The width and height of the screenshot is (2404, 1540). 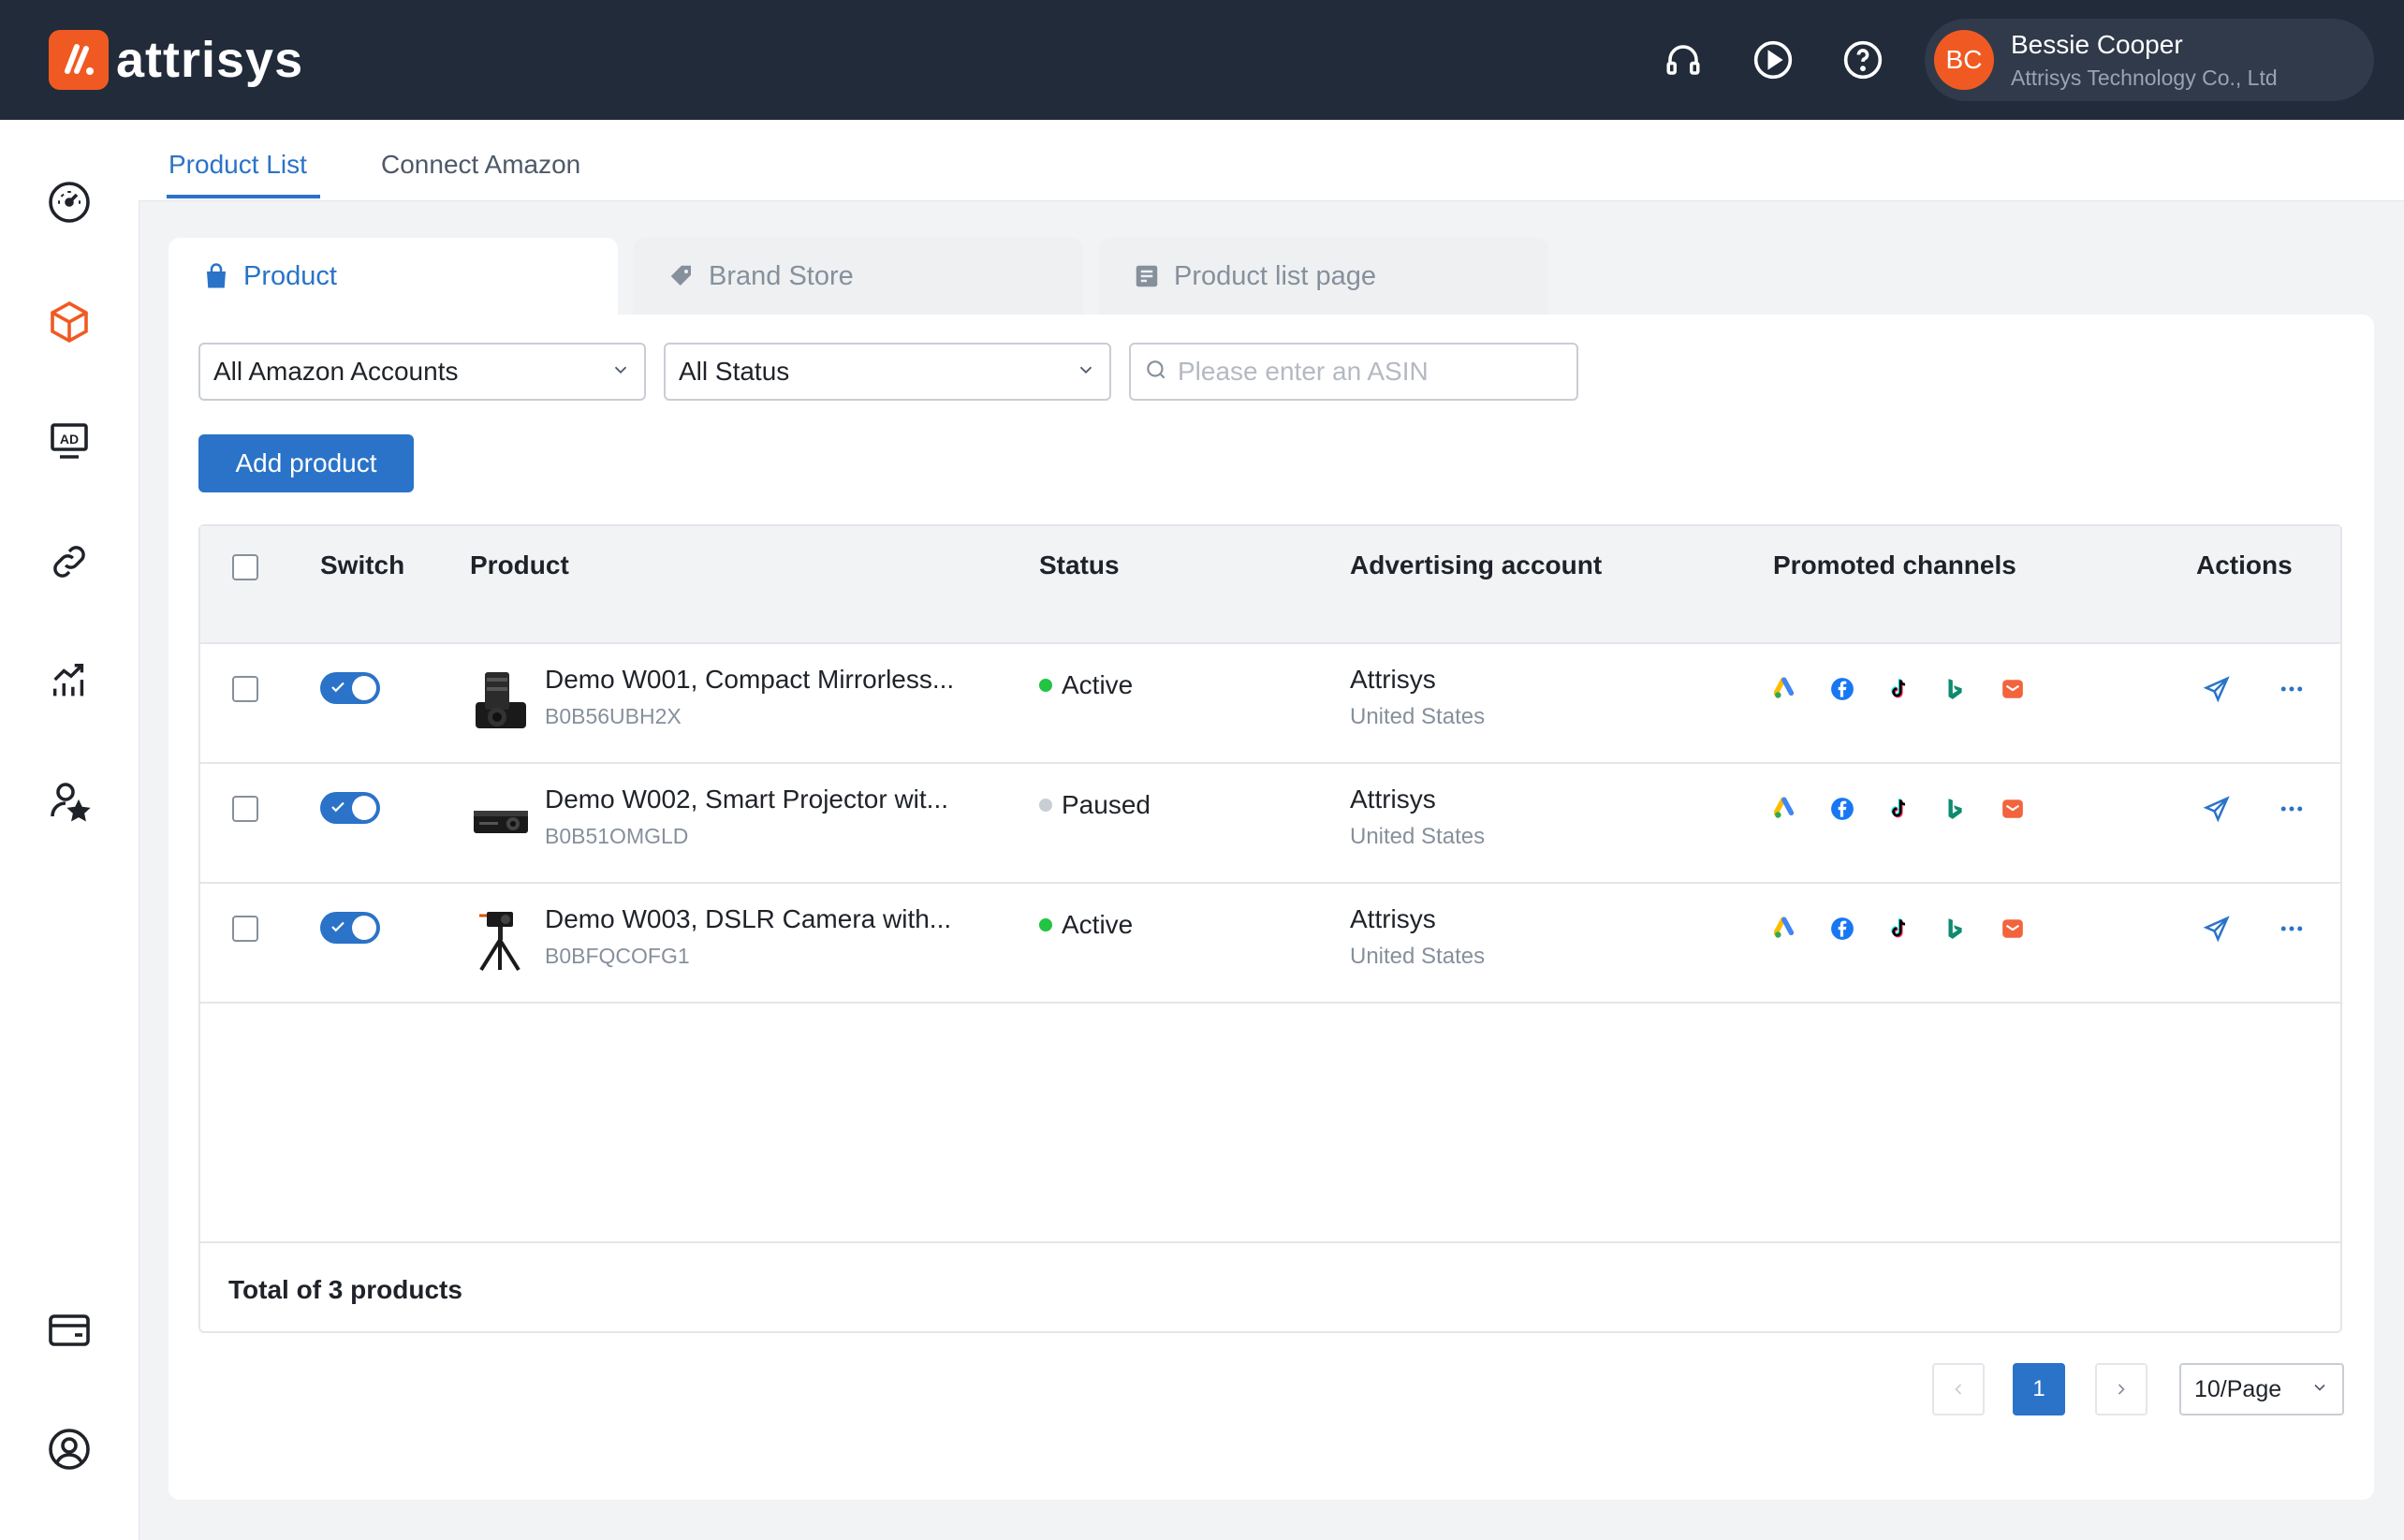 What do you see at coordinates (480, 165) in the screenshot?
I see `tab-connect-amazon: Connect Amazon` at bounding box center [480, 165].